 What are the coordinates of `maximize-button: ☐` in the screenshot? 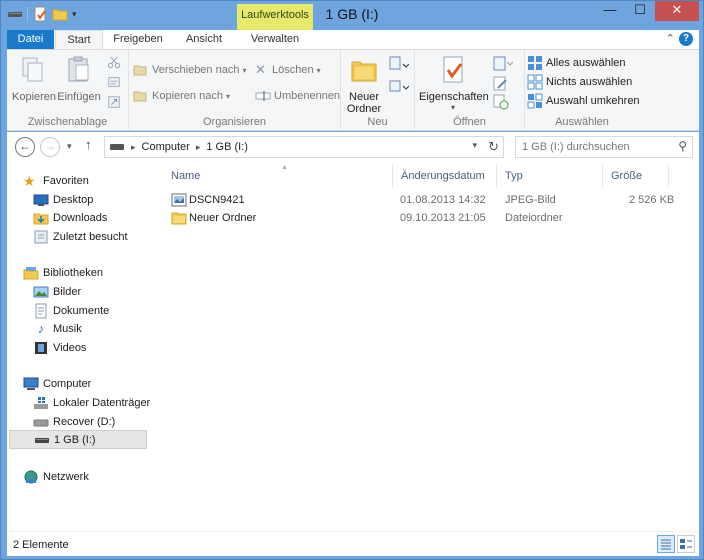 It's located at (640, 11).